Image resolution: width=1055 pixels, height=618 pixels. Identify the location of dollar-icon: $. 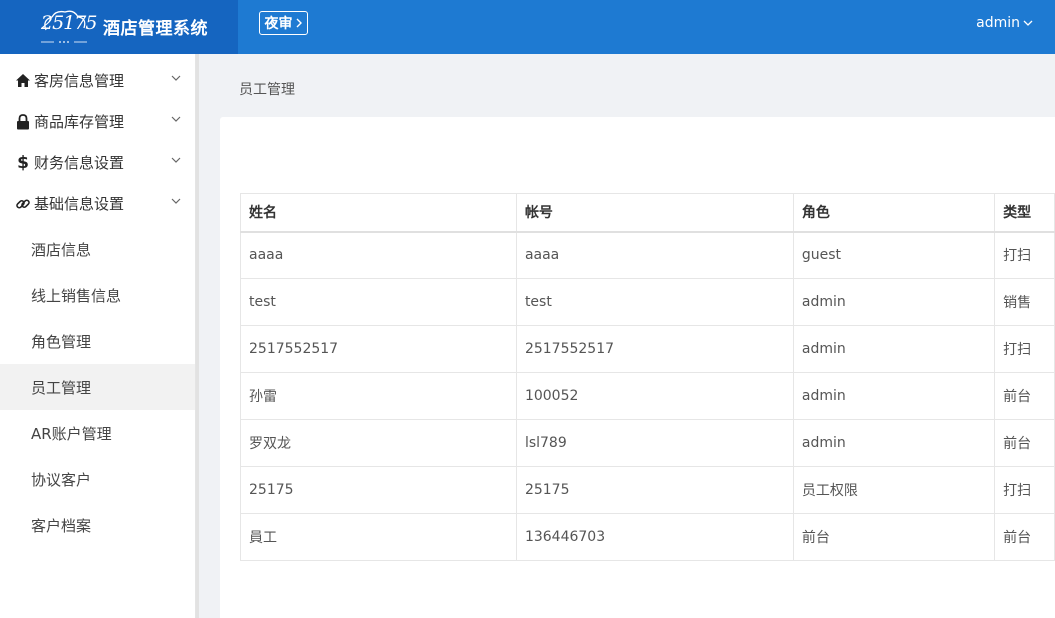
(23, 162).